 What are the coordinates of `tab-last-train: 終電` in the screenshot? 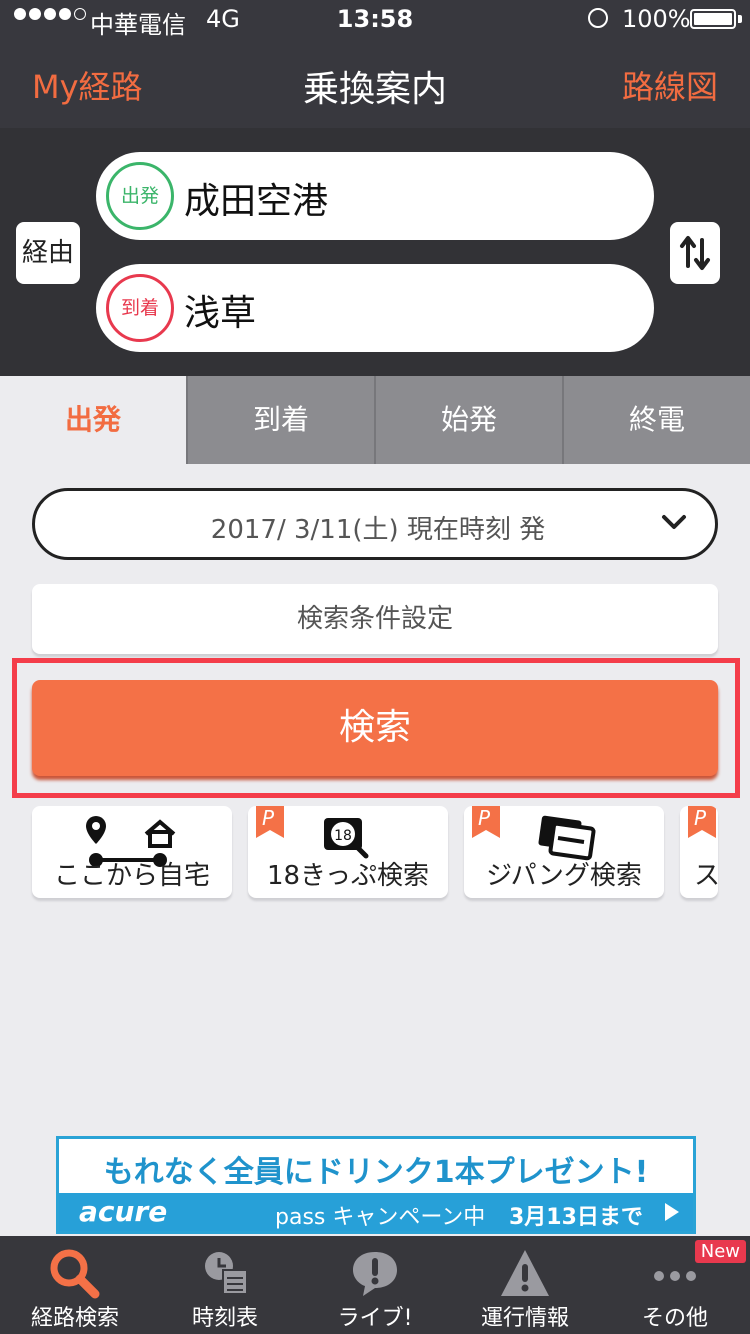 It's located at (656, 420).